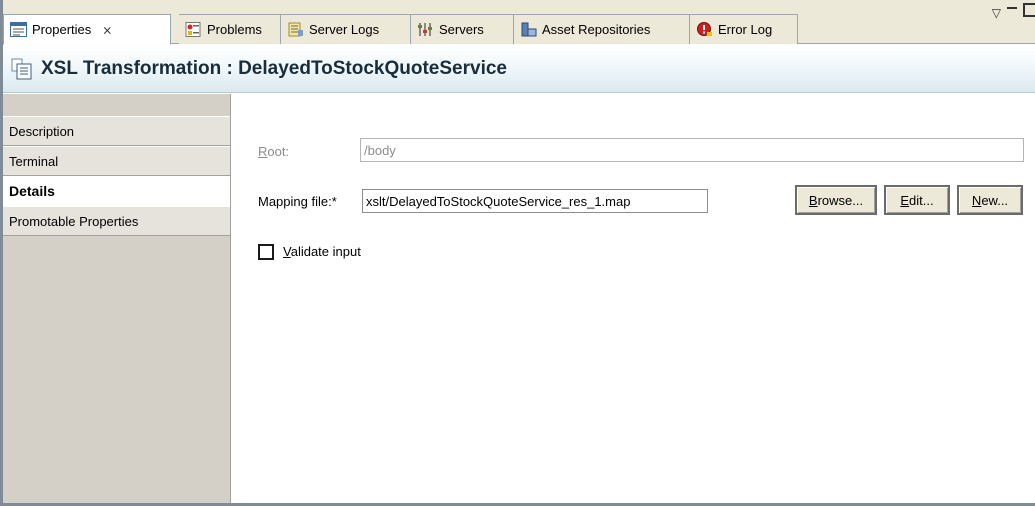  I want to click on sidebar-item-terminal: Terminal, so click(116, 161).